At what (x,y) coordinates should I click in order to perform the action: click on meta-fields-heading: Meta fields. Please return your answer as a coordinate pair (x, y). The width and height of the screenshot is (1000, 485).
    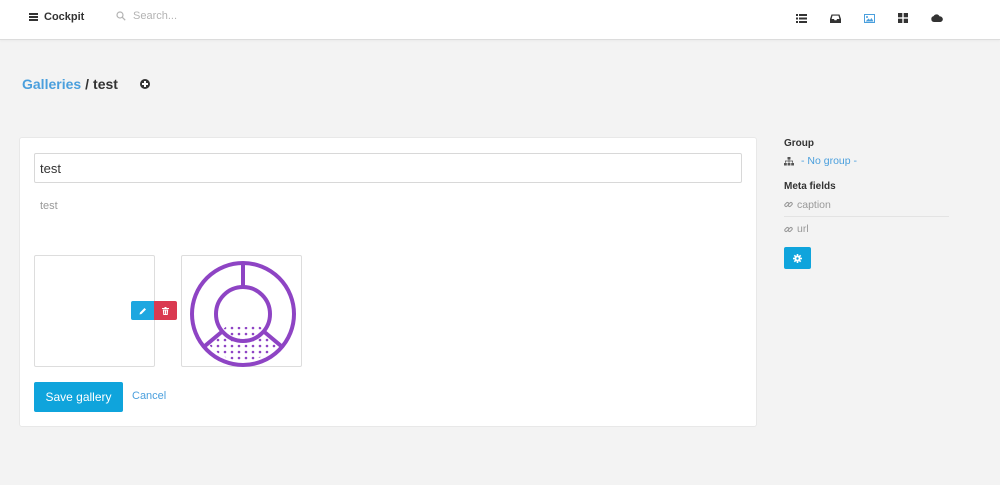
    Looking at the image, I should click on (810, 186).